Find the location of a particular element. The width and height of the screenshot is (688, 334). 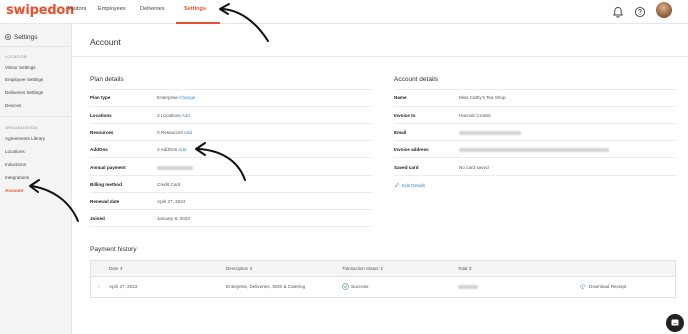

renewal-date-value: April 27, 2024 is located at coordinates (171, 201).